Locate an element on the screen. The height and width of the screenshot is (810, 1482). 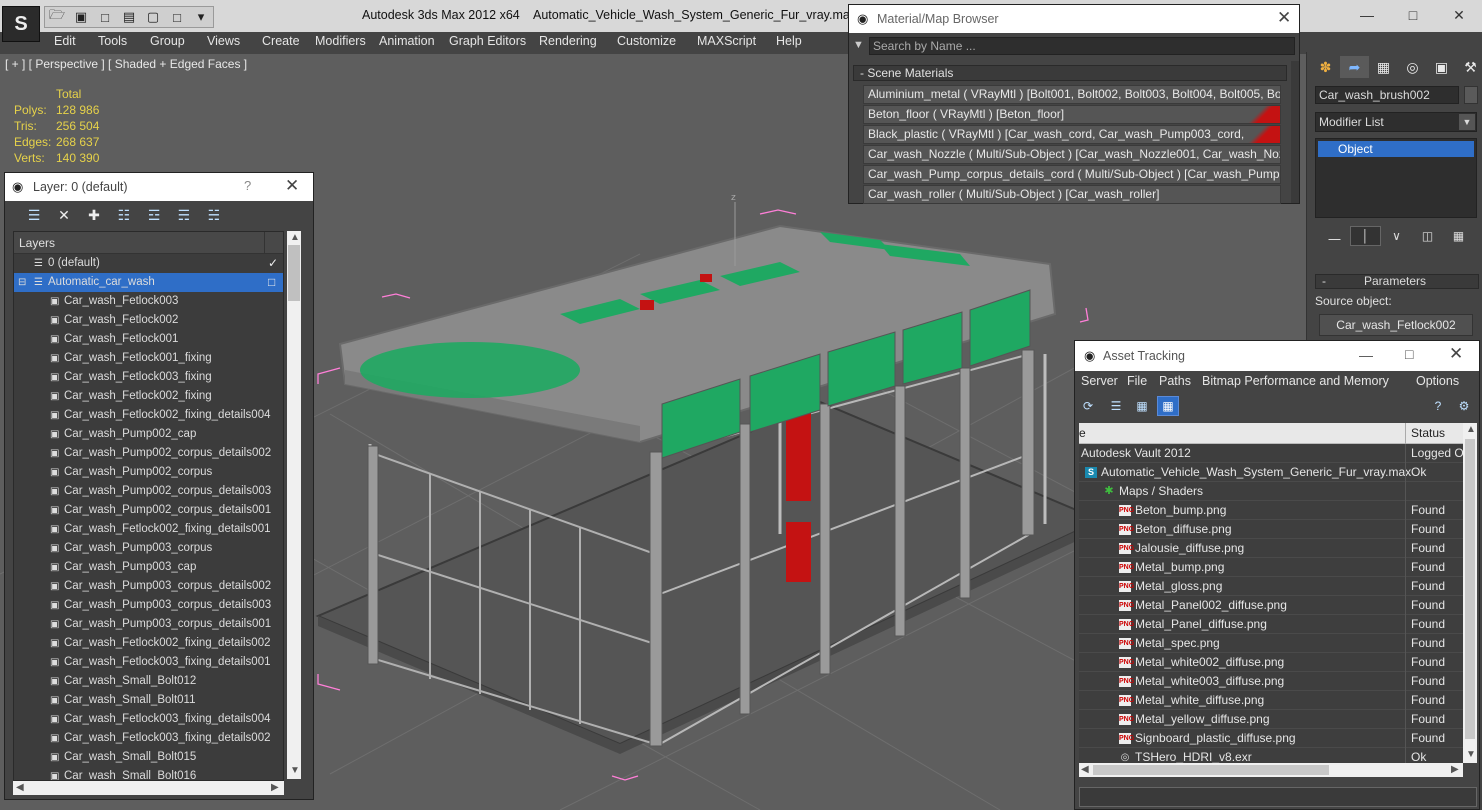
layer-column-header: Layers is located at coordinates (148, 243).